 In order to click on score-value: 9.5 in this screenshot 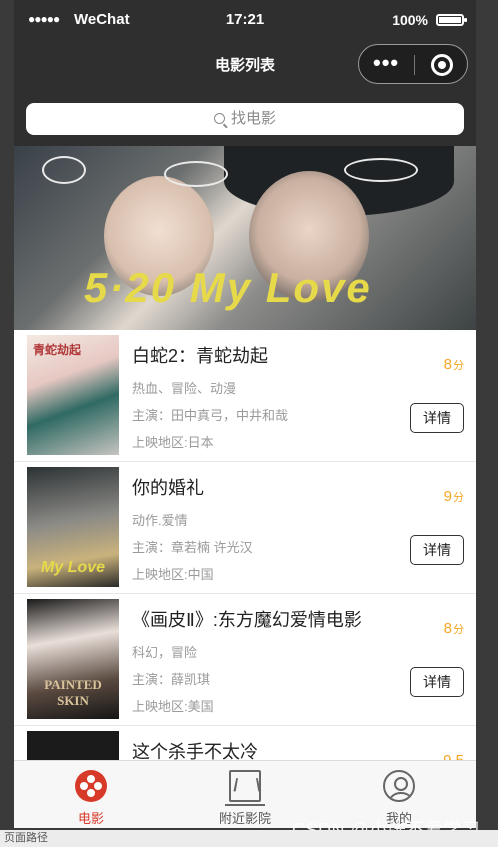, I will do `click(453, 756)`.